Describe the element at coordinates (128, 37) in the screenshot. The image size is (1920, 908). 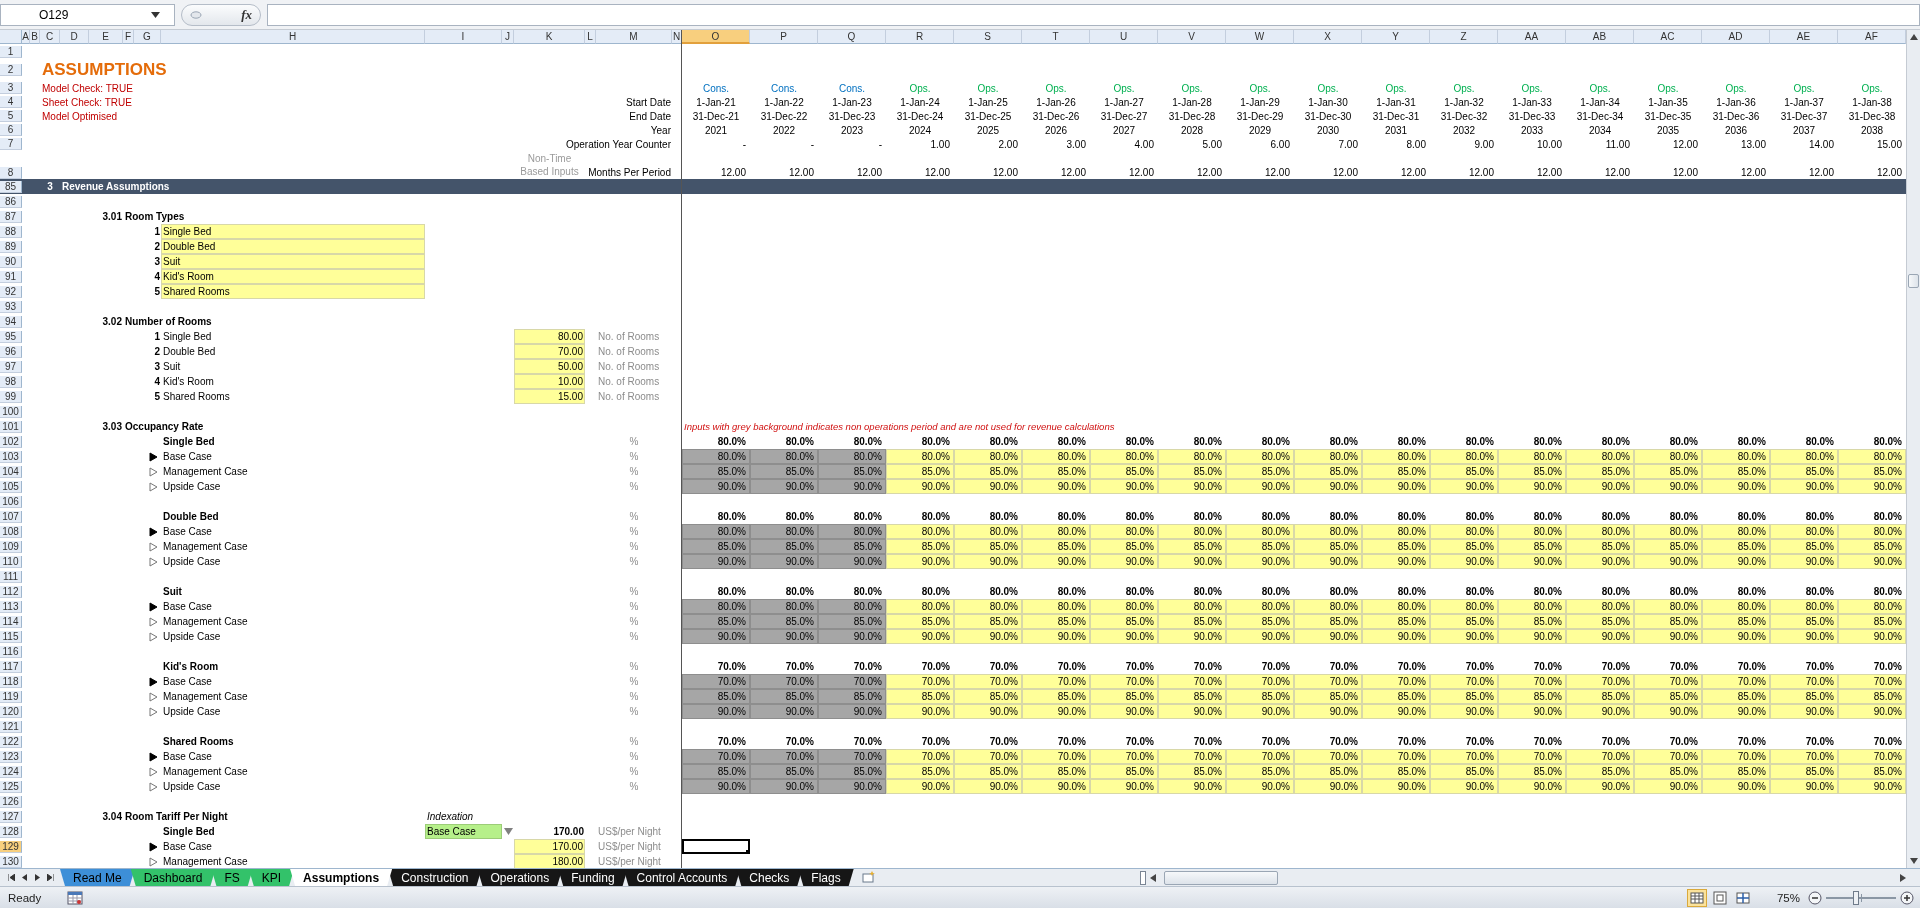
I see `column-header: F` at that location.